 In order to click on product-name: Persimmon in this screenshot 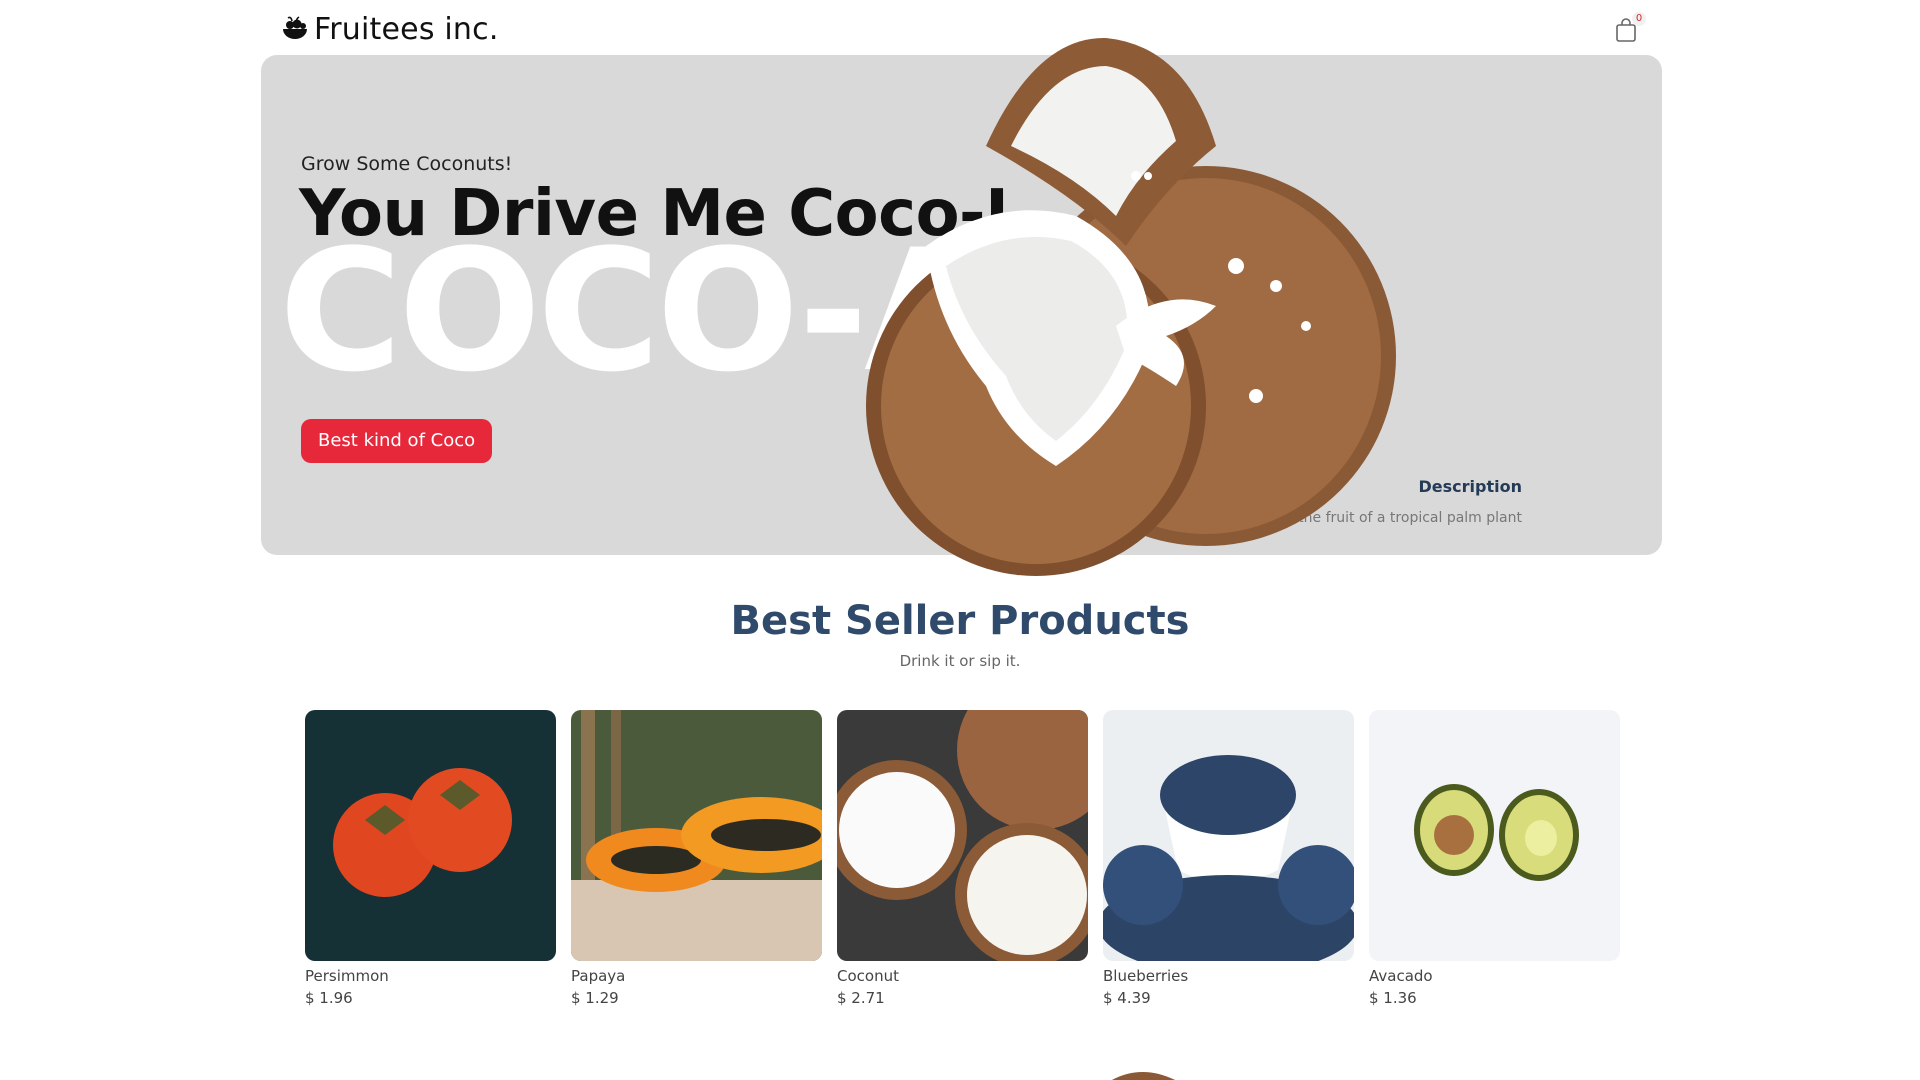, I will do `click(347, 976)`.